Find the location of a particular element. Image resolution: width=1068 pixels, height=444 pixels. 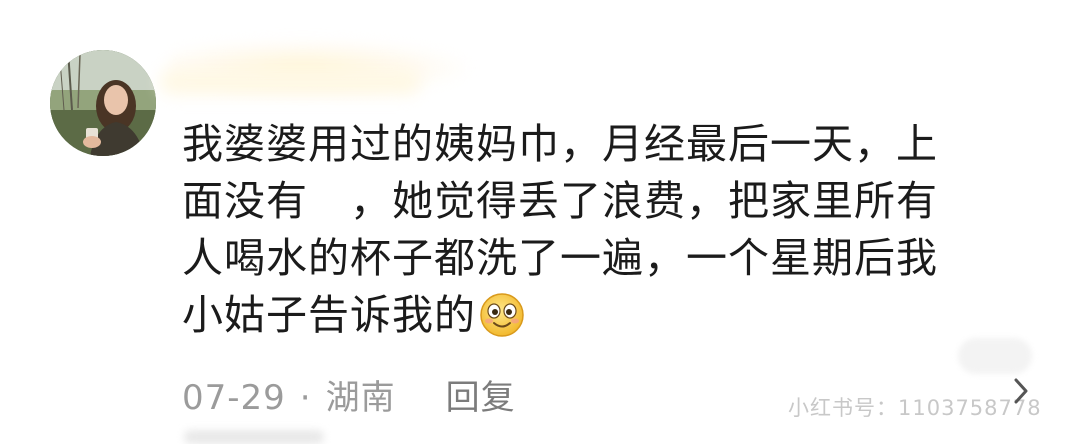

comment-line-2: 面没有 ，她觉得丢了浪费，把家里所有 is located at coordinates (560, 201).